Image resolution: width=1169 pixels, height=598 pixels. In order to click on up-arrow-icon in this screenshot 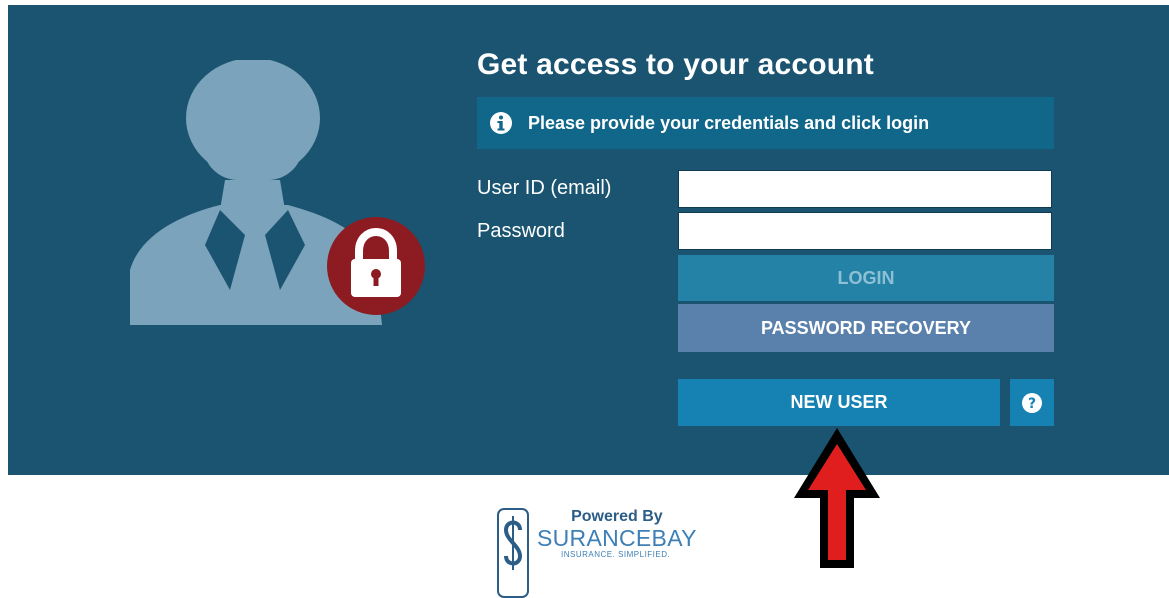, I will do `click(837, 498)`.